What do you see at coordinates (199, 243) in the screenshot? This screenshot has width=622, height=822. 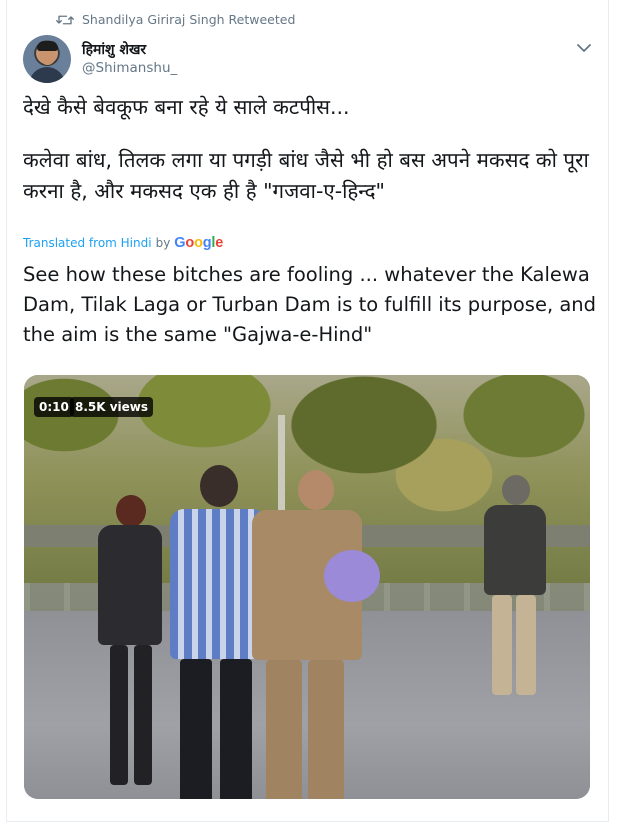 I see `google-logo: Google` at bounding box center [199, 243].